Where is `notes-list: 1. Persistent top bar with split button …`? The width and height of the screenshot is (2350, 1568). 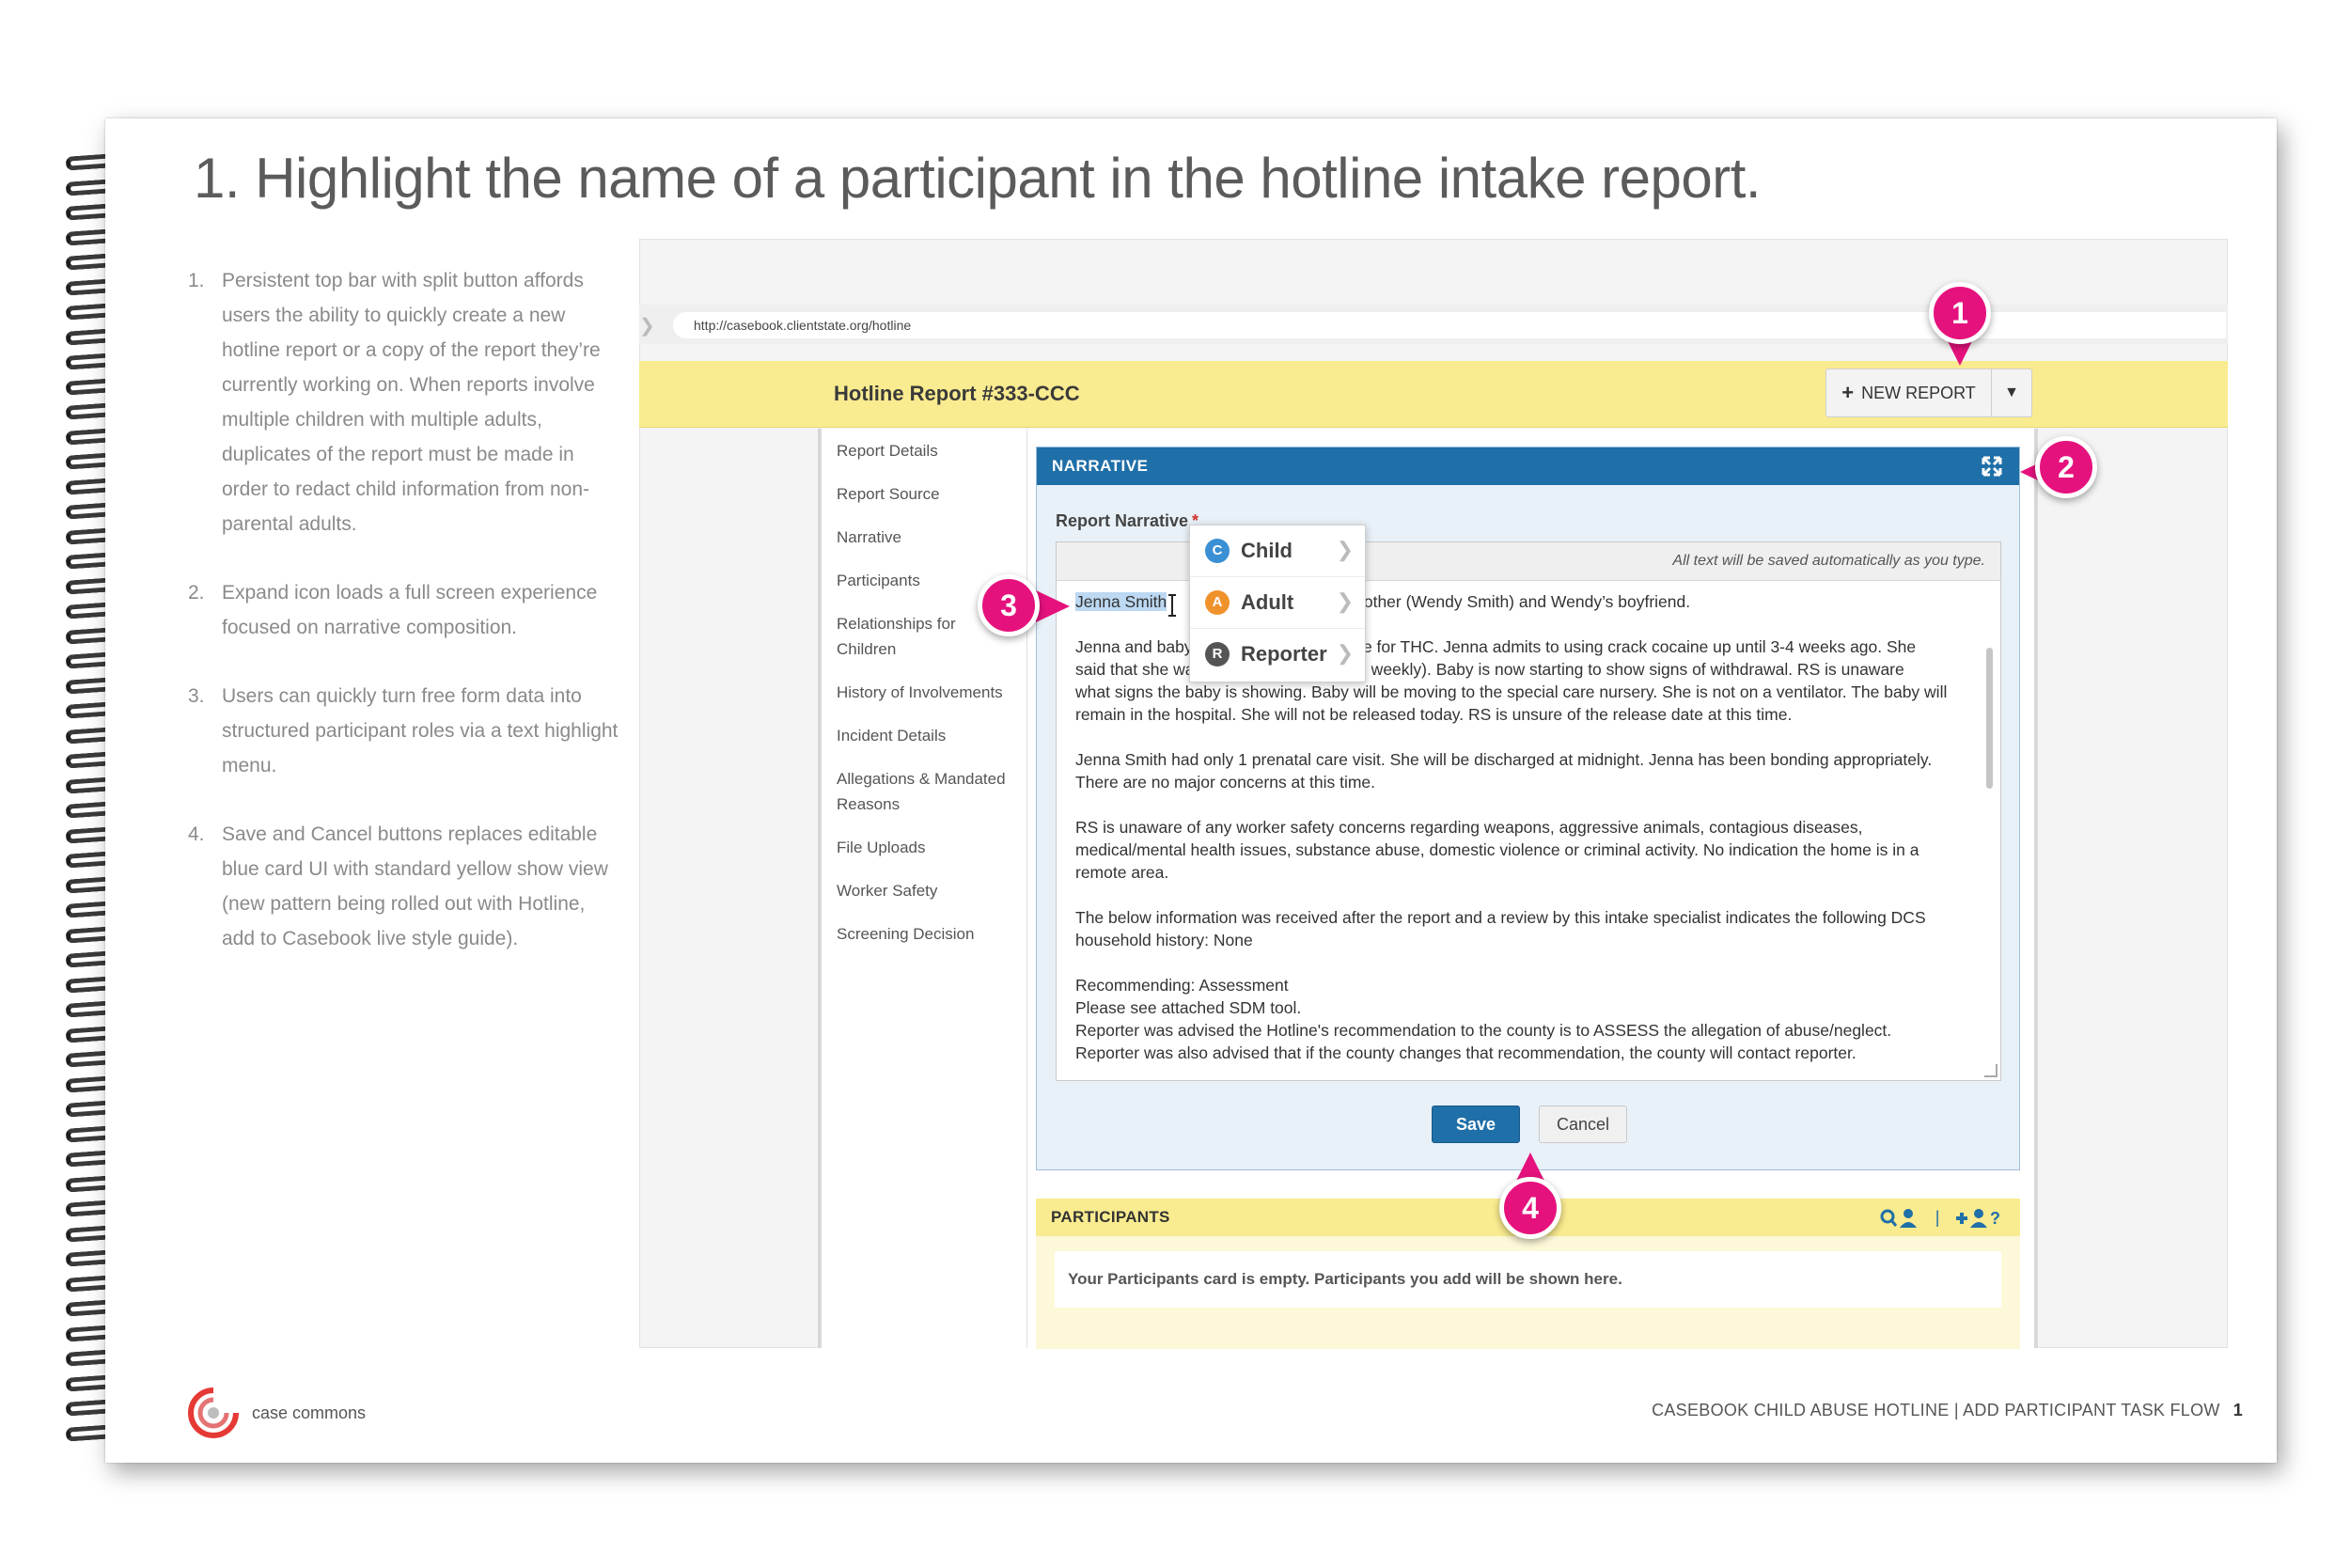 notes-list: 1. Persistent top bar with split button … is located at coordinates (404, 626).